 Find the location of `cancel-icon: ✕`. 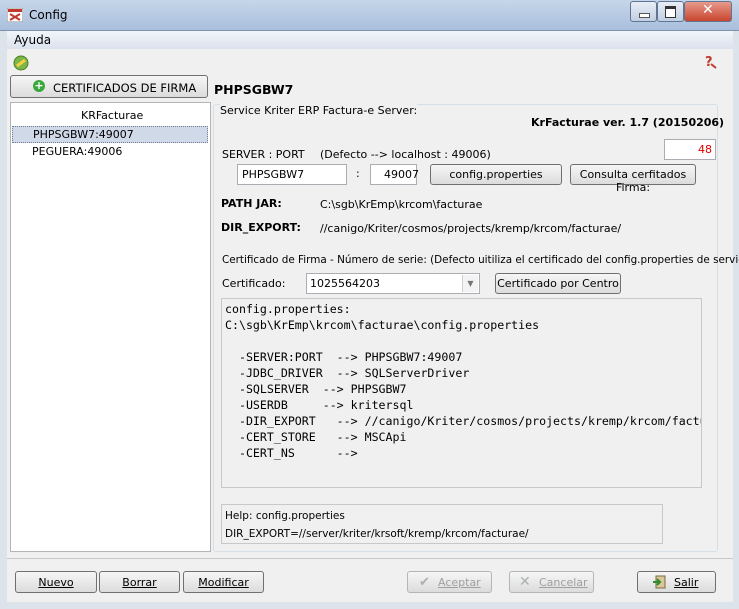

cancel-icon: ✕ is located at coordinates (525, 582).